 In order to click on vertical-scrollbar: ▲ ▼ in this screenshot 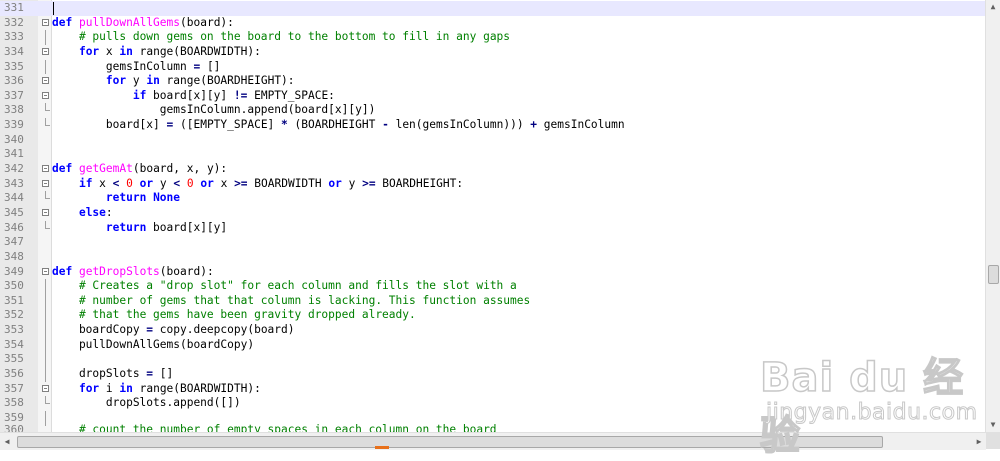, I will do `click(992, 216)`.